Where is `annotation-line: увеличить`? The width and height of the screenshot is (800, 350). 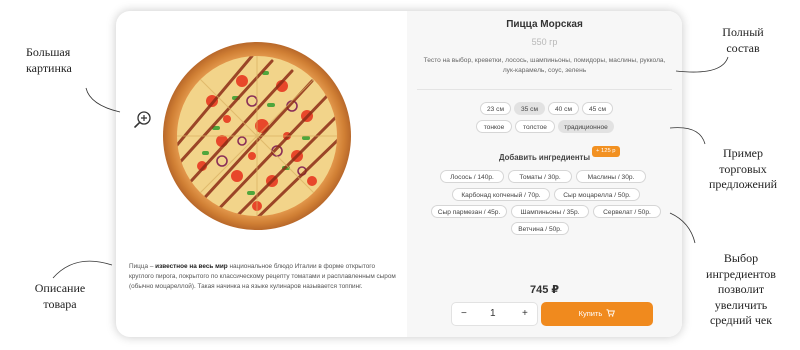
annotation-line: увеличить is located at coordinates (741, 304).